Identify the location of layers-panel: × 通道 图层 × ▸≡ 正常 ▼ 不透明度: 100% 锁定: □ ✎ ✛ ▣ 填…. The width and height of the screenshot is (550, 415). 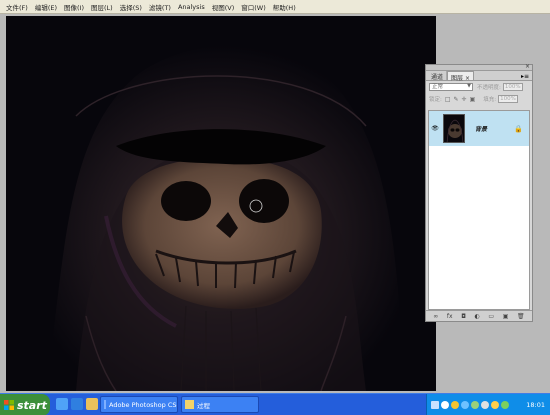
(479, 192).